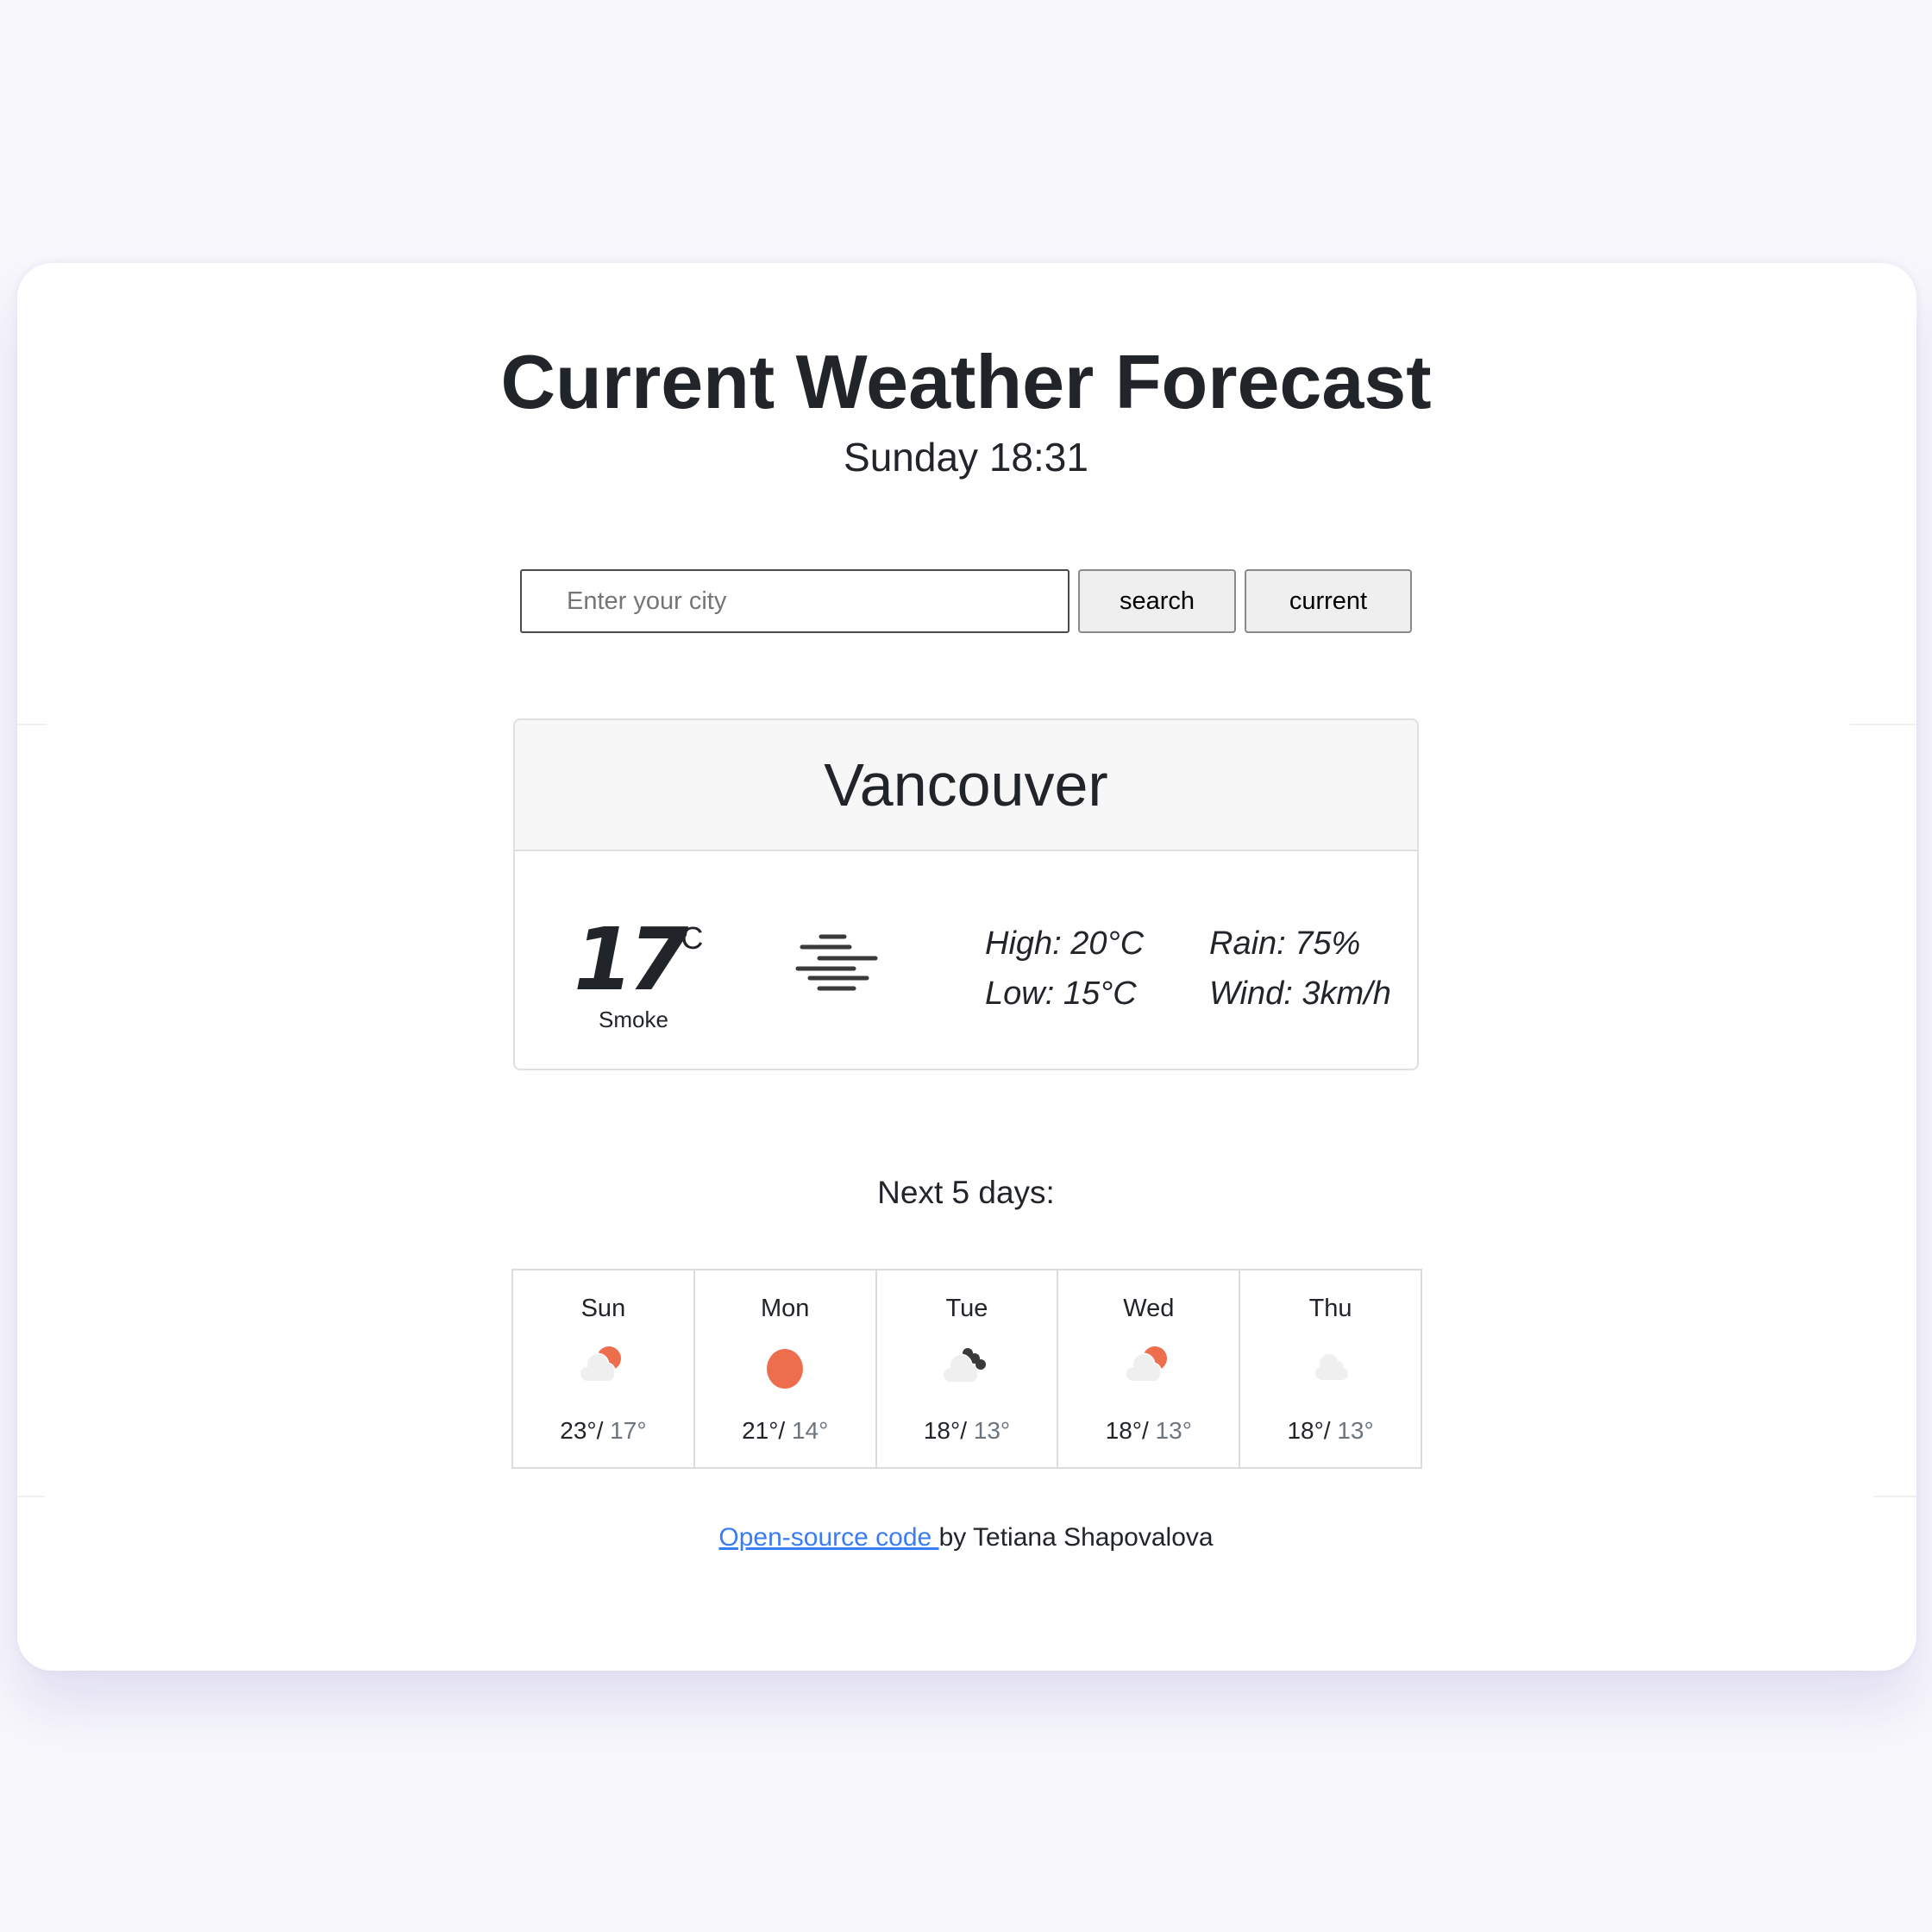  I want to click on page-title: Current Weather Forecast, so click(966, 382).